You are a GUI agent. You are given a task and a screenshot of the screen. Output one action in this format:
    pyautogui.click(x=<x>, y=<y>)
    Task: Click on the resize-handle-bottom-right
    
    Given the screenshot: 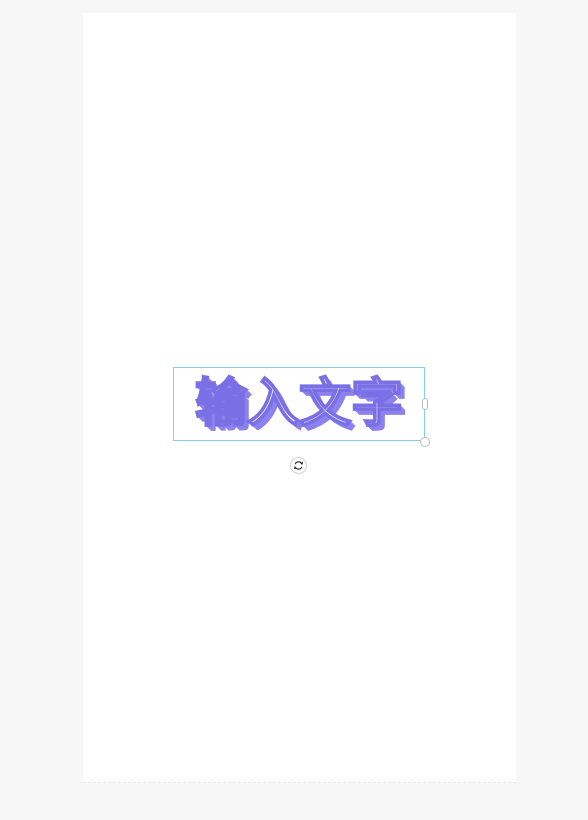 What is the action you would take?
    pyautogui.click(x=425, y=442)
    